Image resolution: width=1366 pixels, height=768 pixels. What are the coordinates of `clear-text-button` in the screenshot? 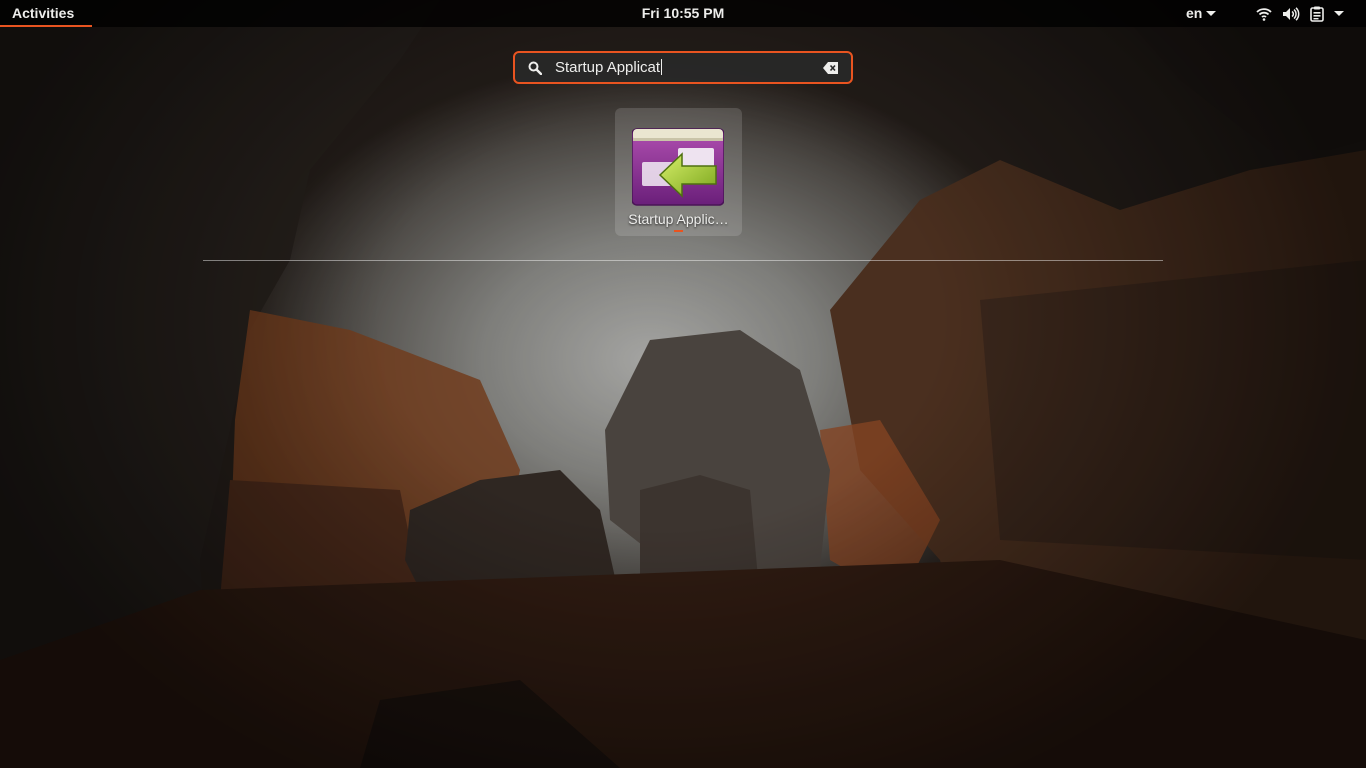 It's located at (831, 67).